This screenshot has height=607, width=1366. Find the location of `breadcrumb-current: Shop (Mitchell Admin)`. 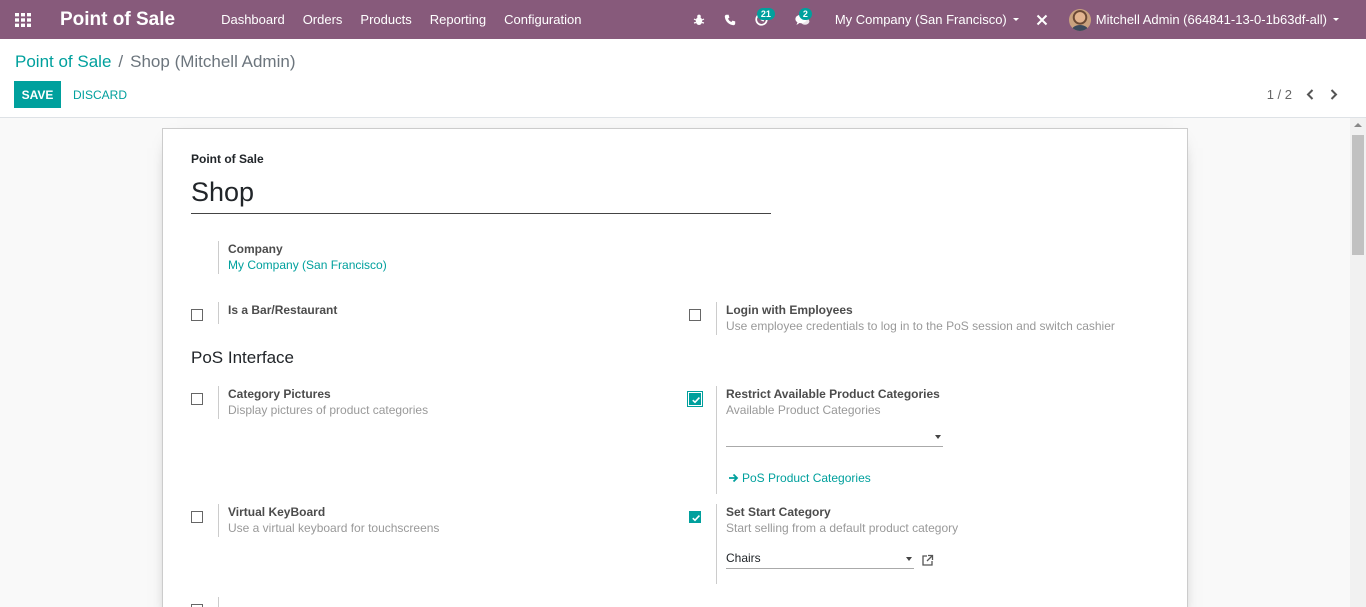

breadcrumb-current: Shop (Mitchell Admin) is located at coordinates (213, 61).